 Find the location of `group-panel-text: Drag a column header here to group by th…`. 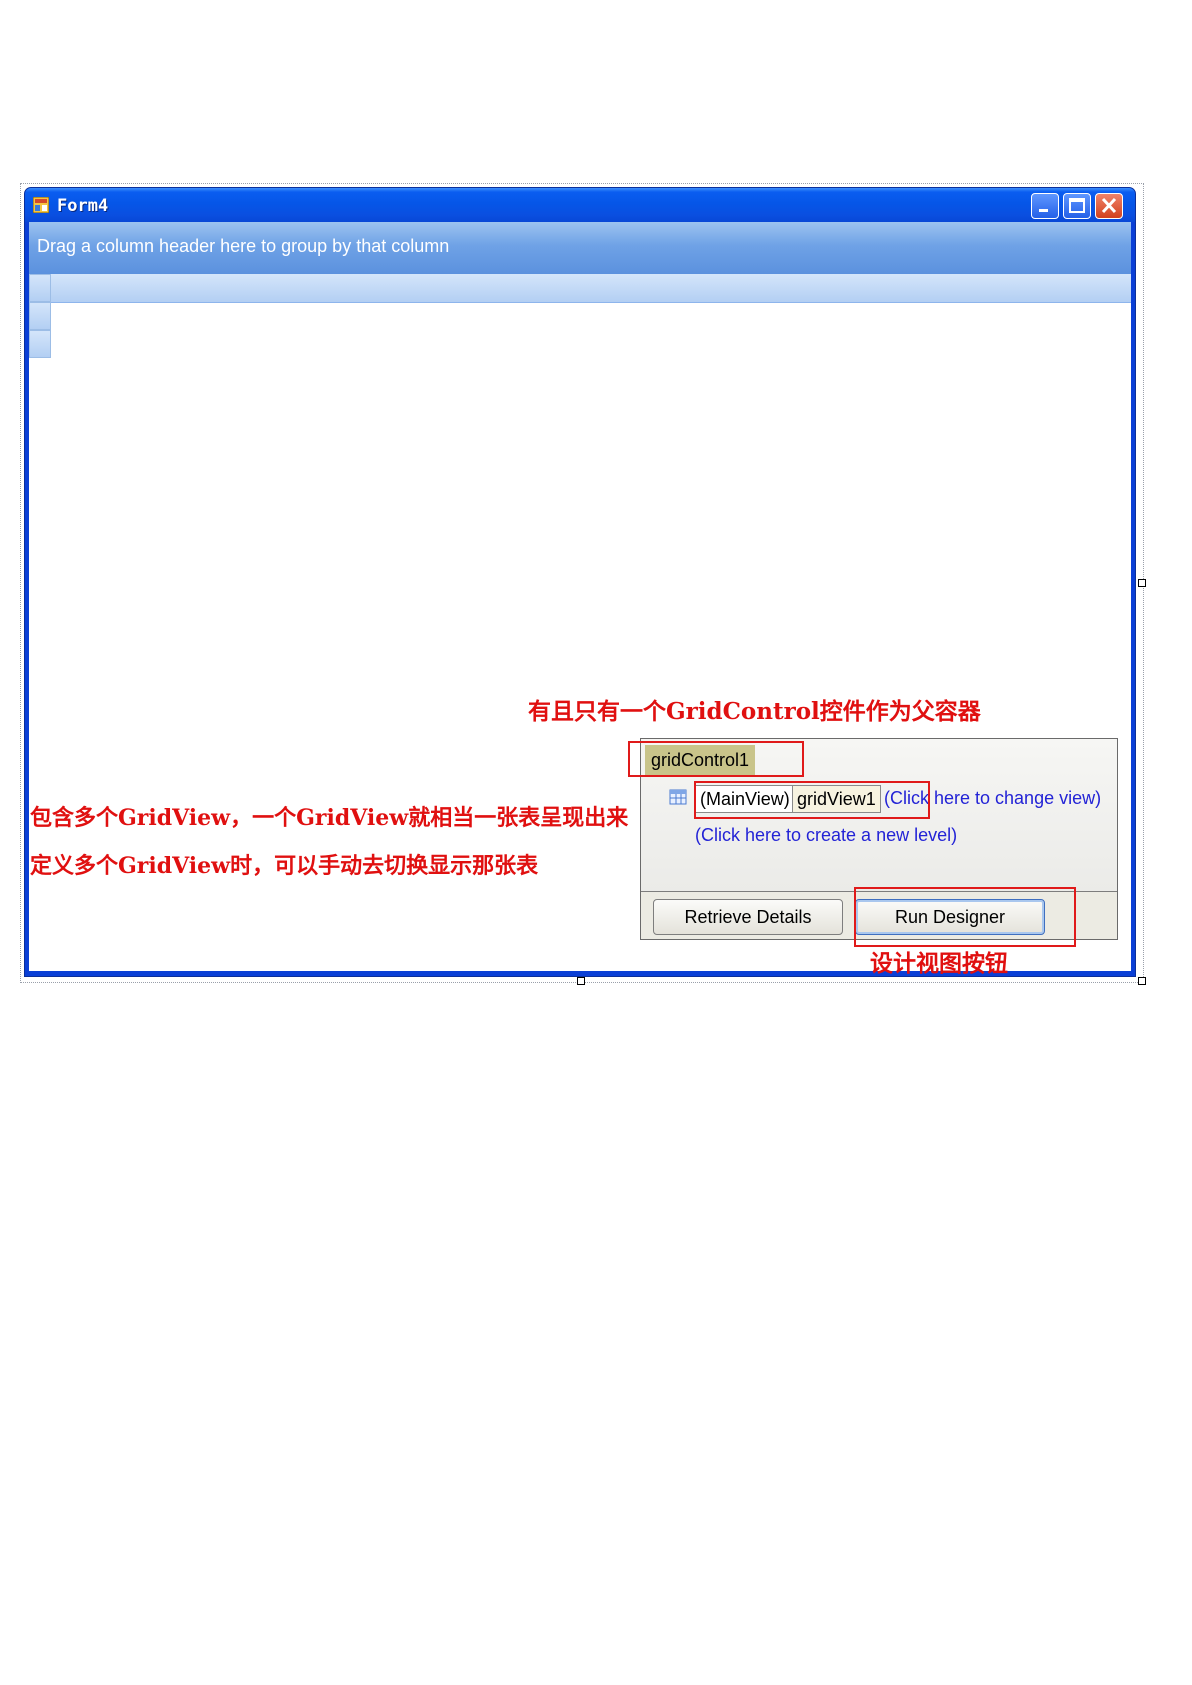

group-panel-text: Drag a column header here to group by th… is located at coordinates (243, 246).